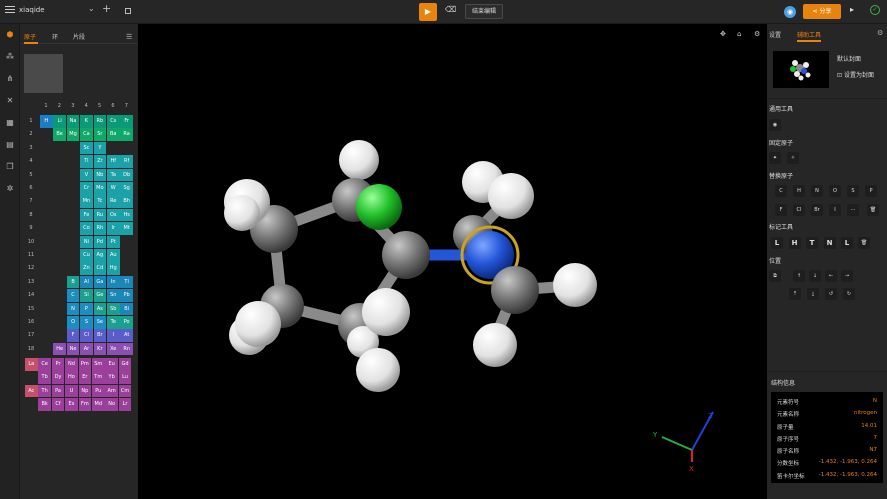  I want to click on element-md: Md, so click(98, 404).